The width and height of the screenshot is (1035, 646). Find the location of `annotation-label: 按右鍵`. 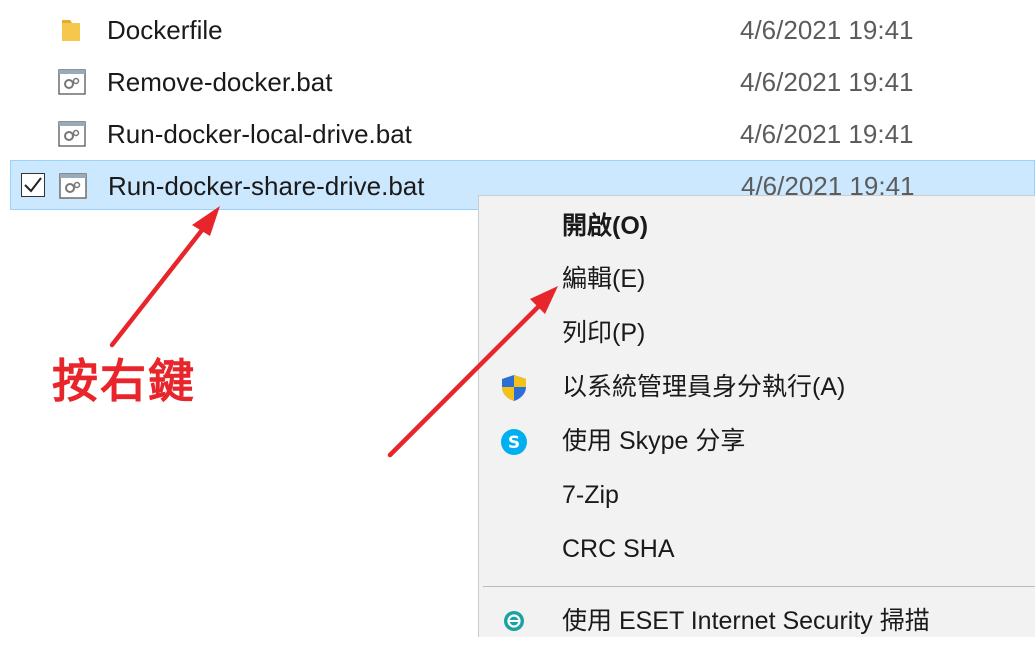

annotation-label: 按右鍵 is located at coordinates (124, 381).